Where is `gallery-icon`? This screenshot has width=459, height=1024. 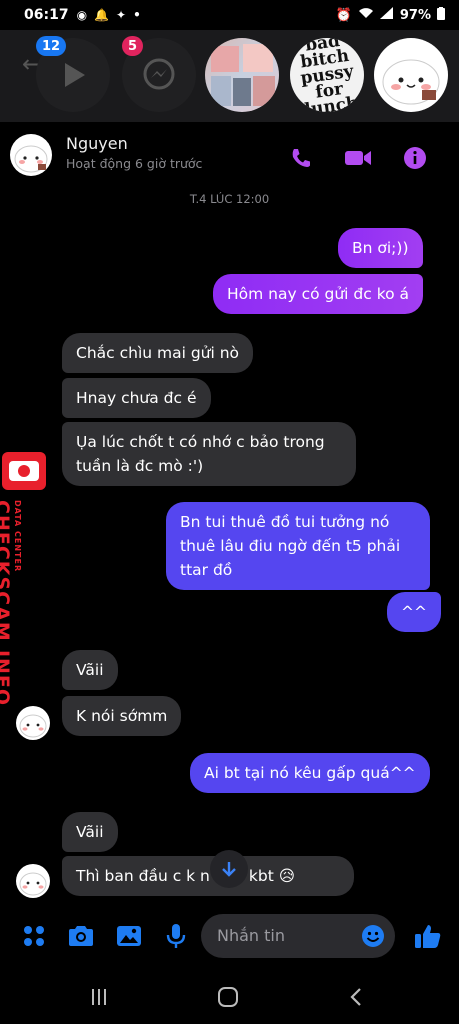
gallery-icon is located at coordinates (129, 936).